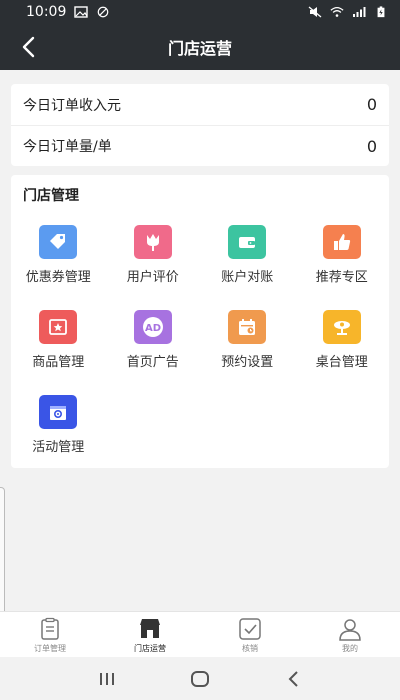  I want to click on system-back-button, so click(293, 679).